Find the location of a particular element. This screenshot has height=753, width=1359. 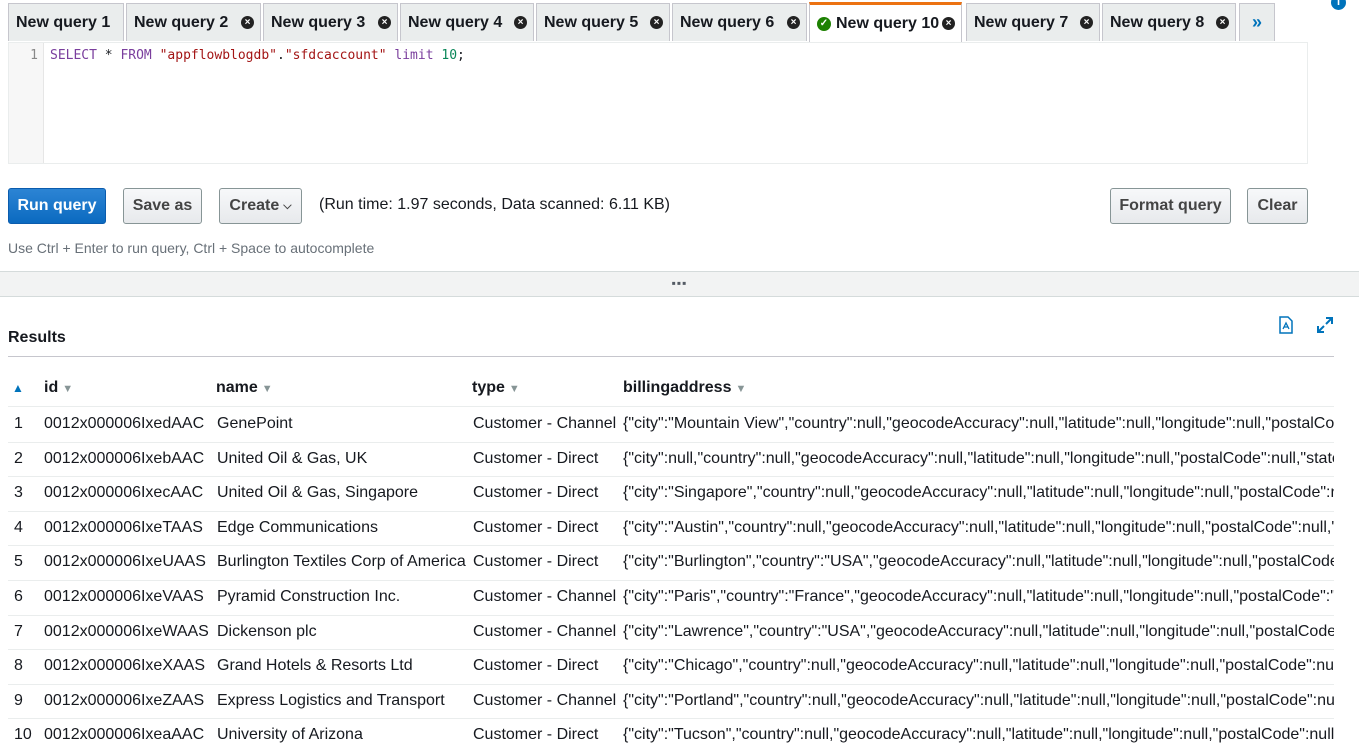

tab-new-query: New query 3 × is located at coordinates (330, 22).